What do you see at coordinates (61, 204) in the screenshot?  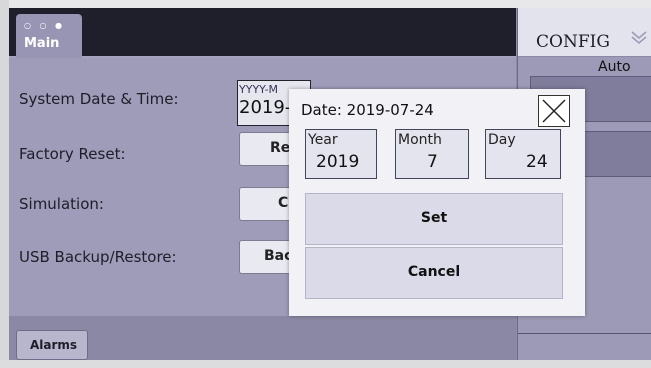 I see `simulation-label: Simulation:` at bounding box center [61, 204].